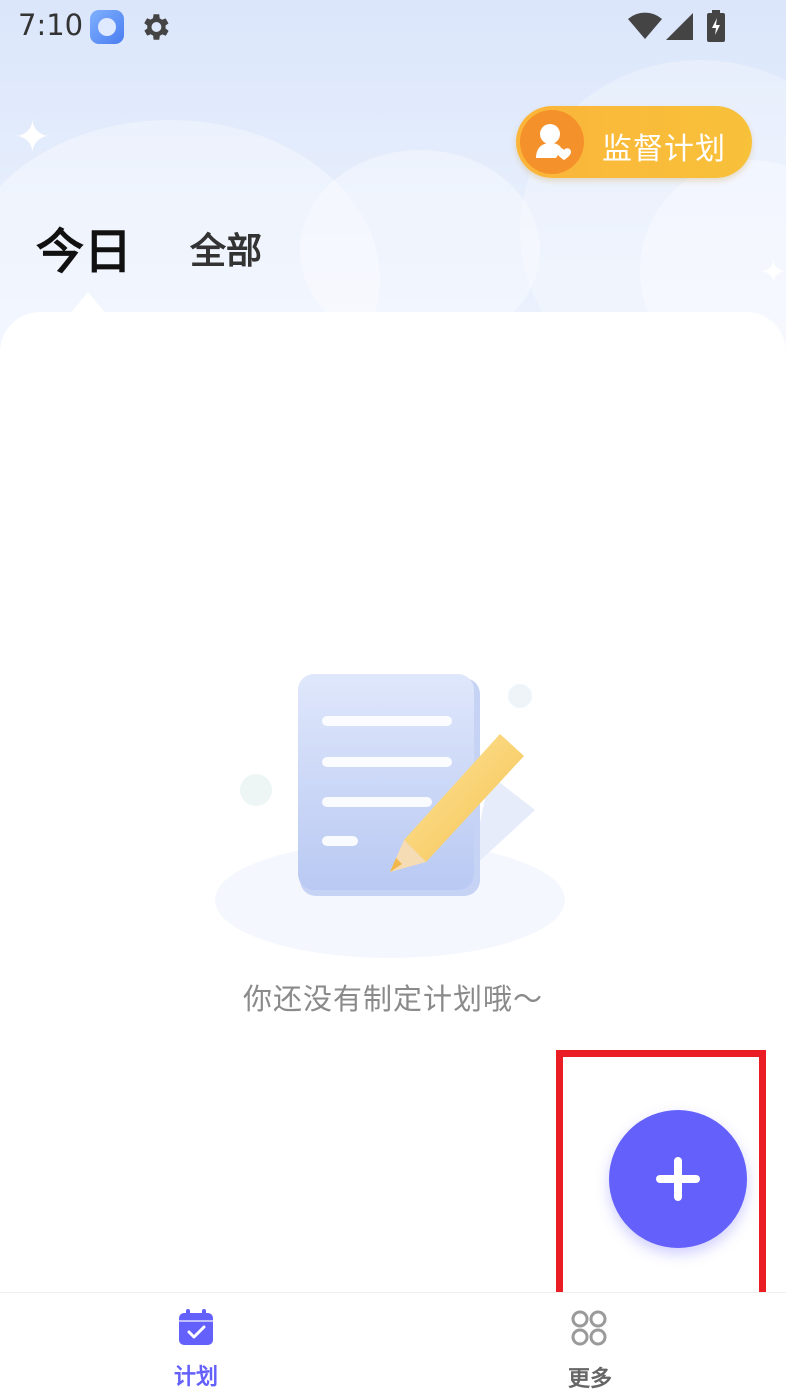 Image resolution: width=786 pixels, height=1399 pixels. What do you see at coordinates (392, 999) in the screenshot?
I see `empty-state-message: 你还没有制定计划哦～` at bounding box center [392, 999].